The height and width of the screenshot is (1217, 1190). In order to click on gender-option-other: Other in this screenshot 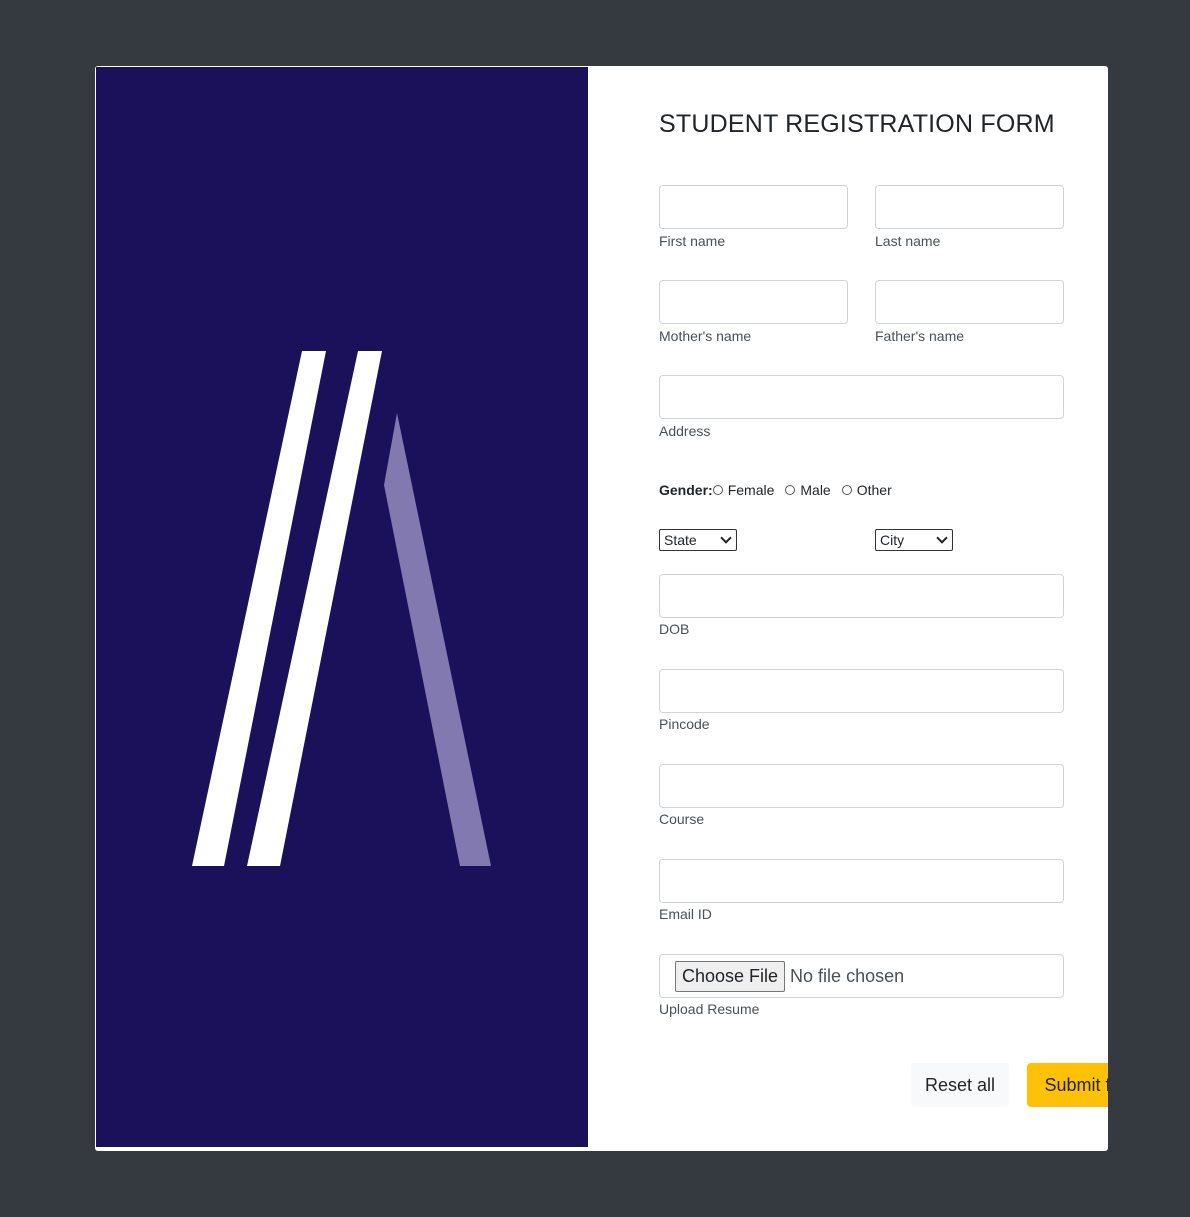, I will do `click(866, 490)`.